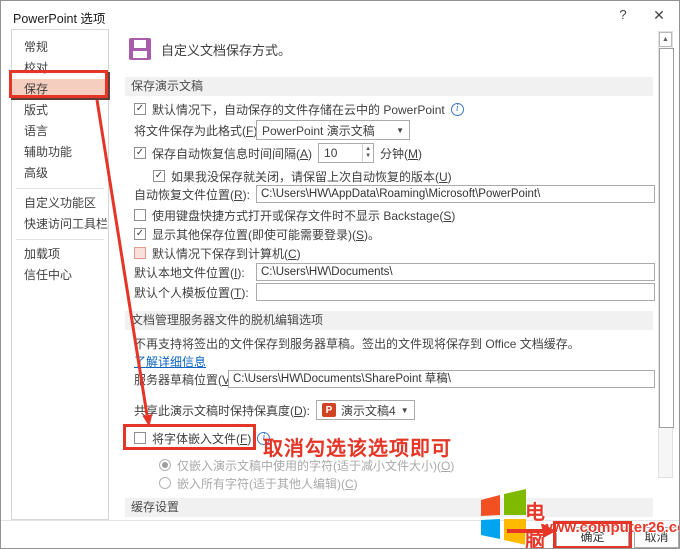 The image size is (680, 549). What do you see at coordinates (60, 131) in the screenshot?
I see `sidebar-item-language: 语言` at bounding box center [60, 131].